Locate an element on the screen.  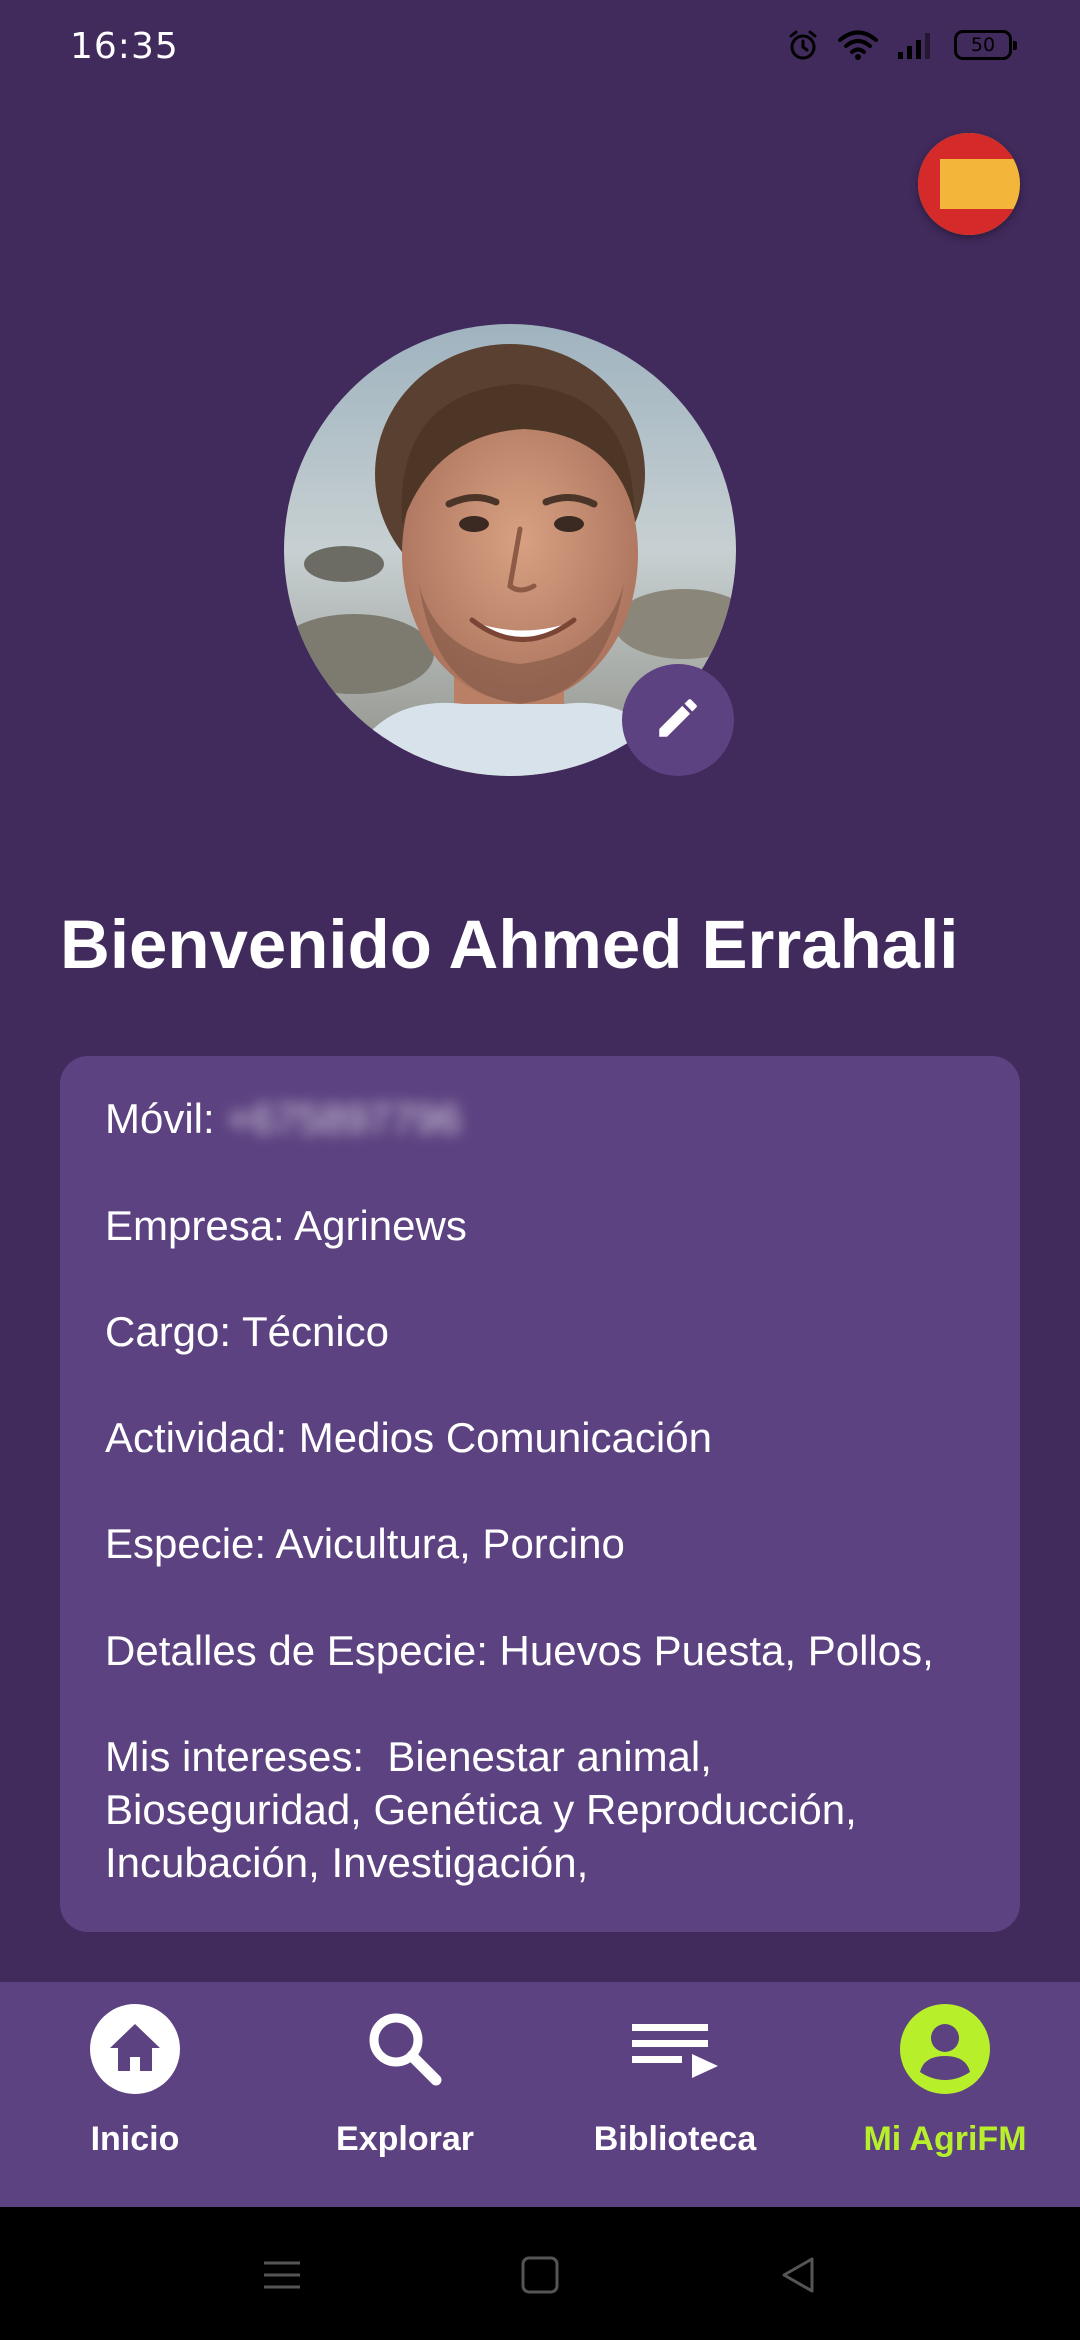
battery-level: 50 is located at coordinates (983, 45).